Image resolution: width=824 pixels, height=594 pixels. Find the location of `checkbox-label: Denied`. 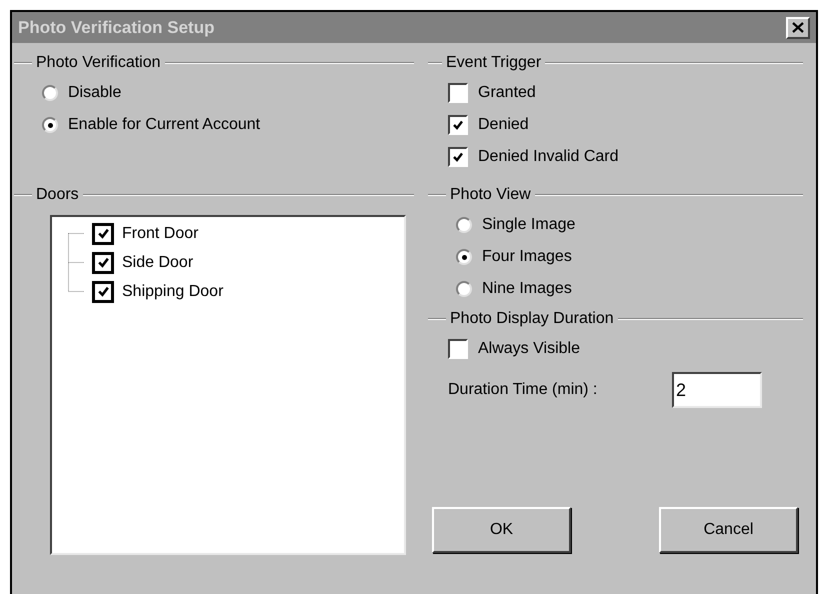

checkbox-label: Denied is located at coordinates (503, 125).